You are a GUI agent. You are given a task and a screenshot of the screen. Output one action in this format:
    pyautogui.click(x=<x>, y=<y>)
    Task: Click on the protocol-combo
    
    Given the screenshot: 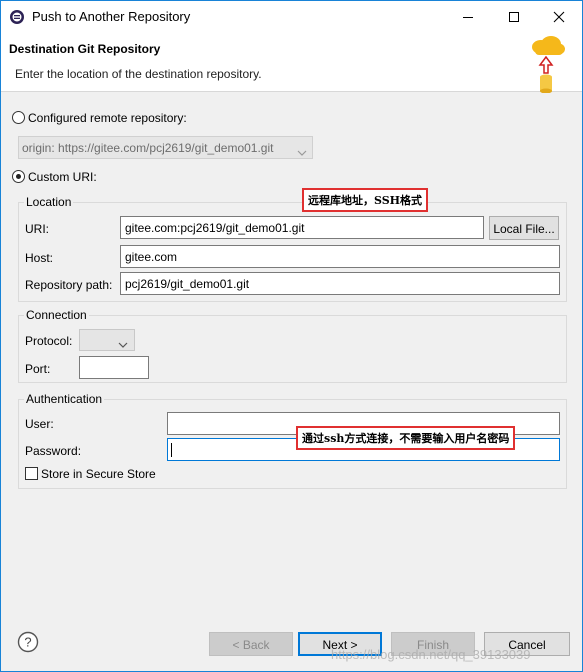 What is the action you would take?
    pyautogui.click(x=107, y=340)
    